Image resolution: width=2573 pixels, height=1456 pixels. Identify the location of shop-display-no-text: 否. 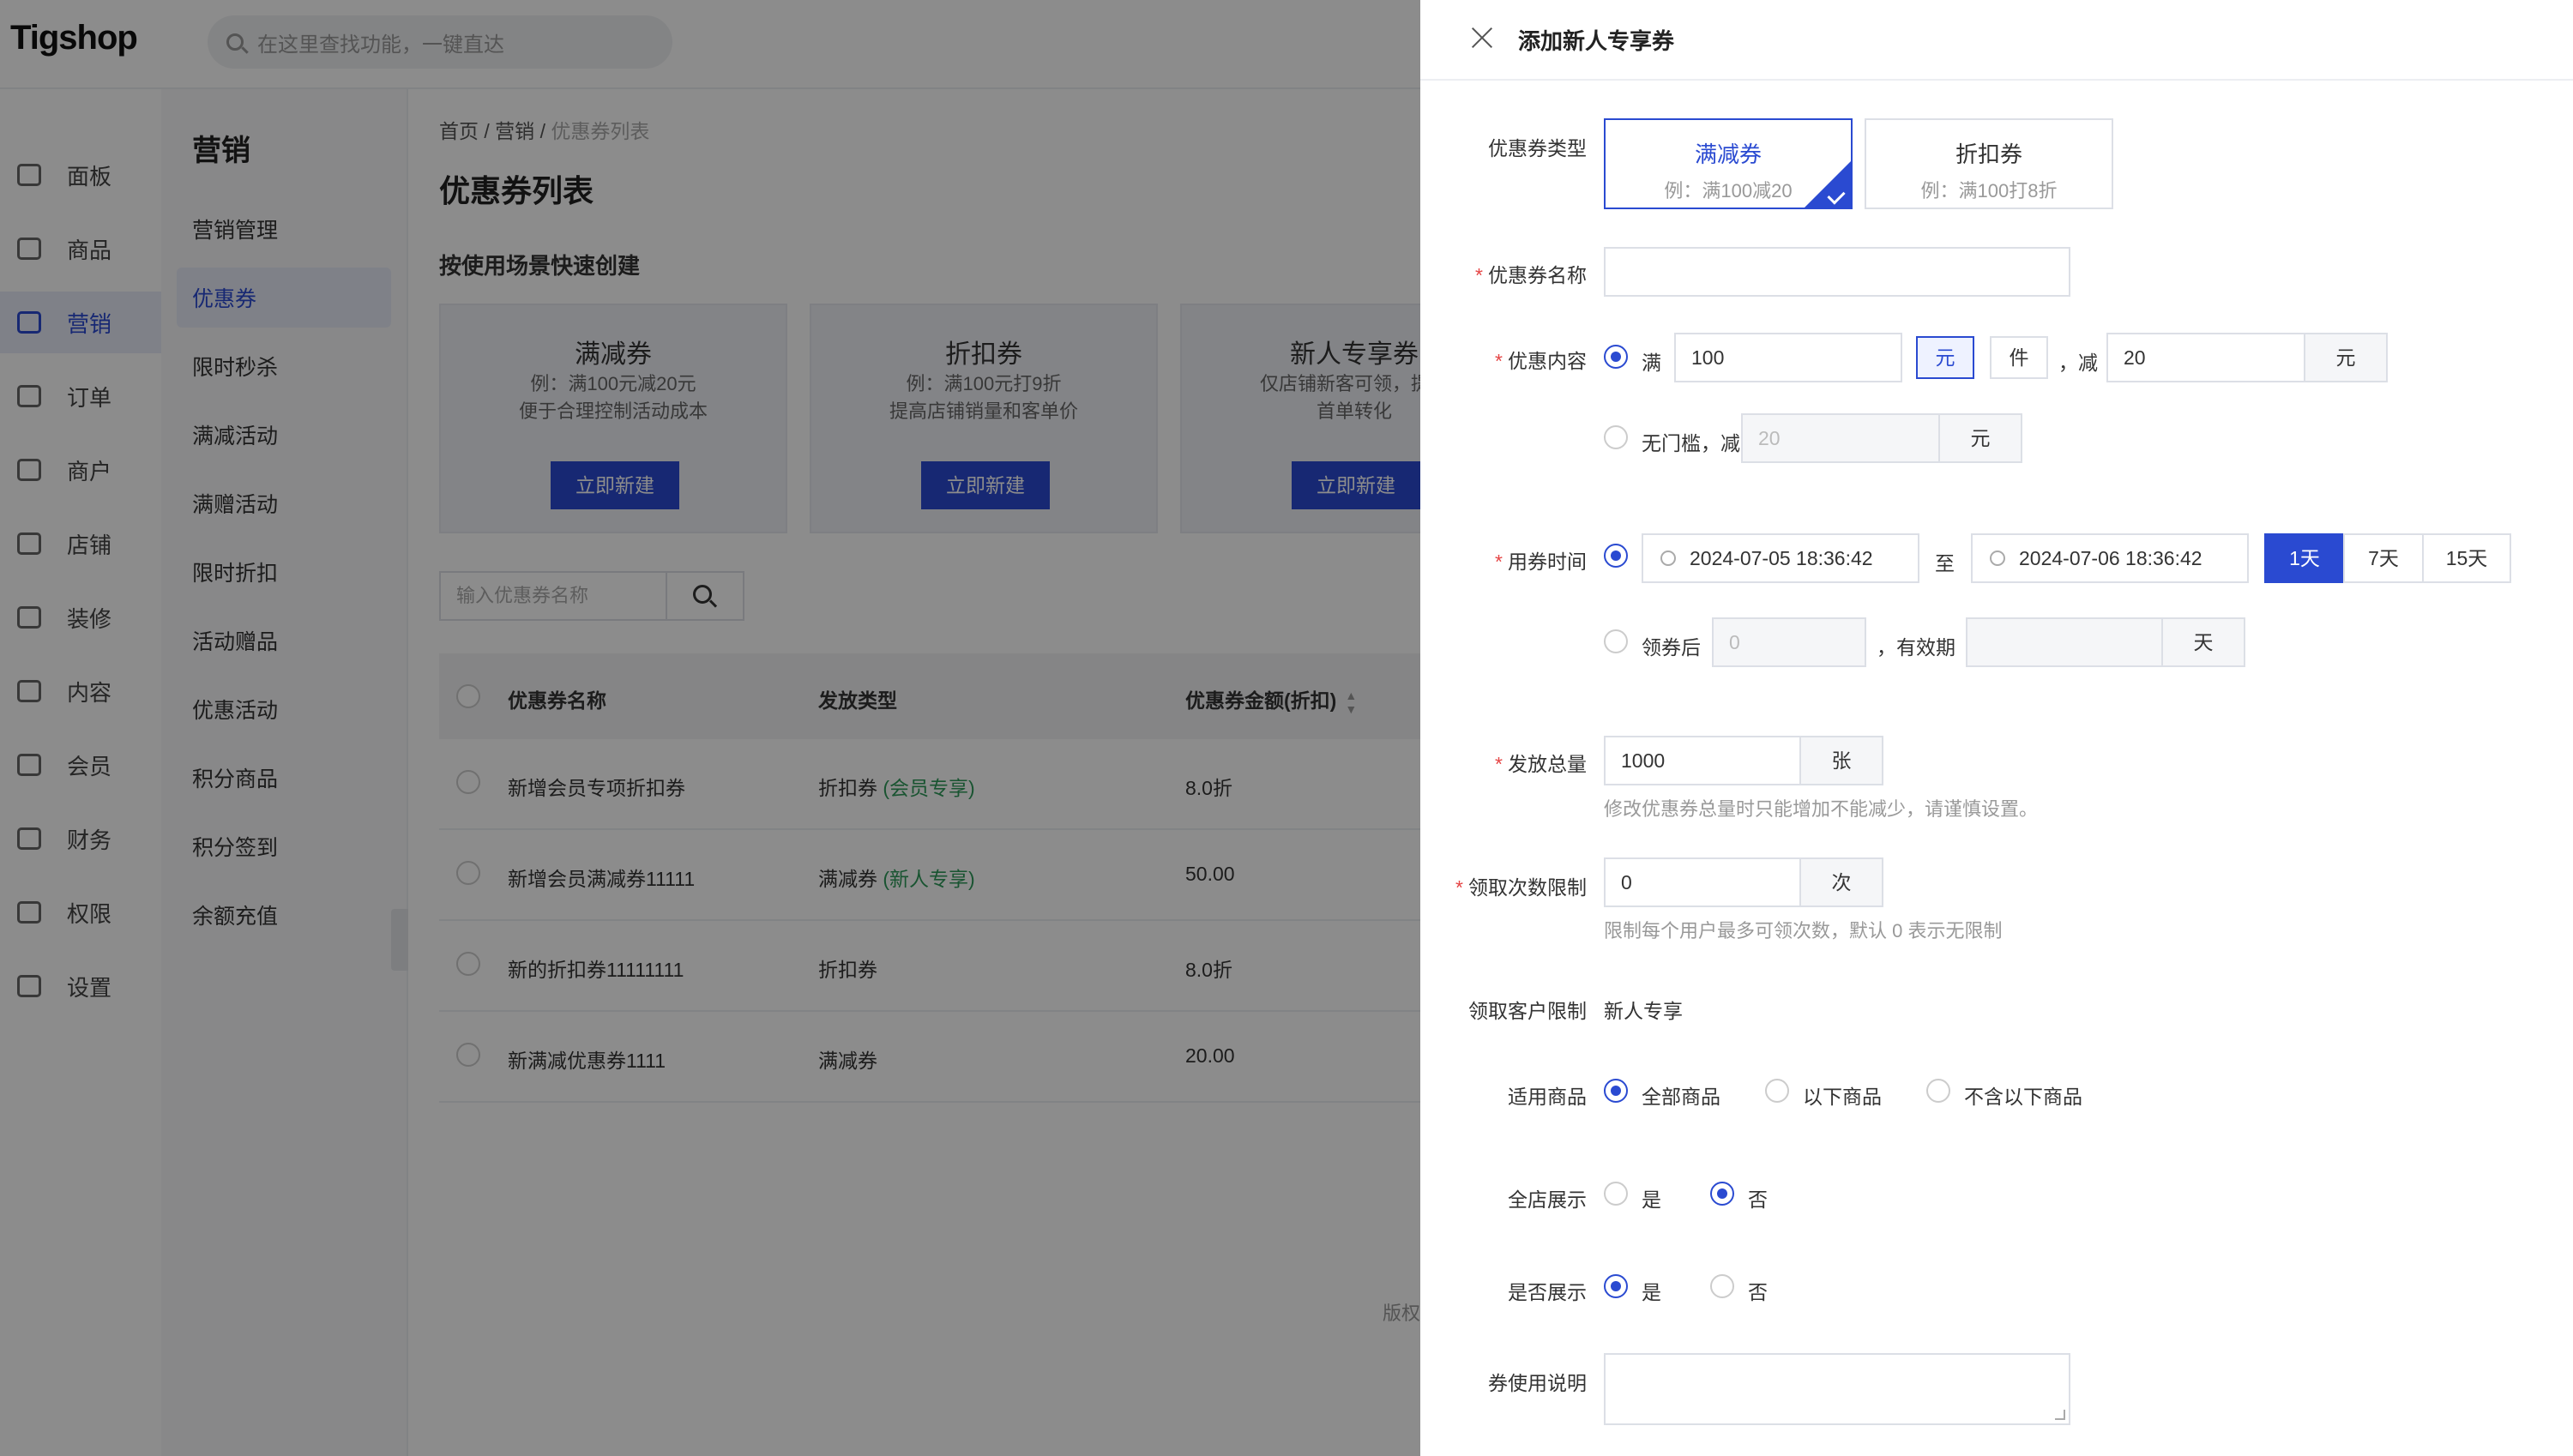
(1758, 1199).